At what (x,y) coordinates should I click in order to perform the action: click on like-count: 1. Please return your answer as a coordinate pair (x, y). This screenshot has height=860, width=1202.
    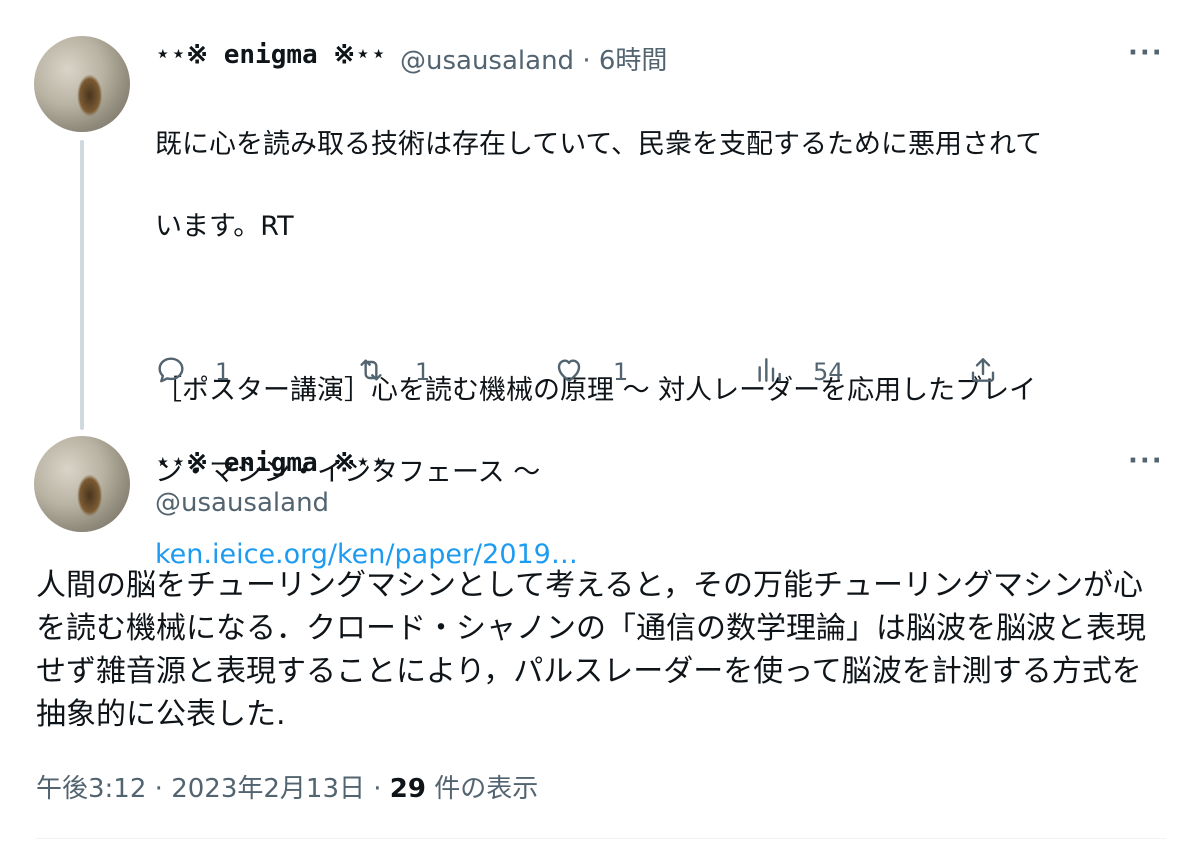
    Looking at the image, I should click on (621, 372).